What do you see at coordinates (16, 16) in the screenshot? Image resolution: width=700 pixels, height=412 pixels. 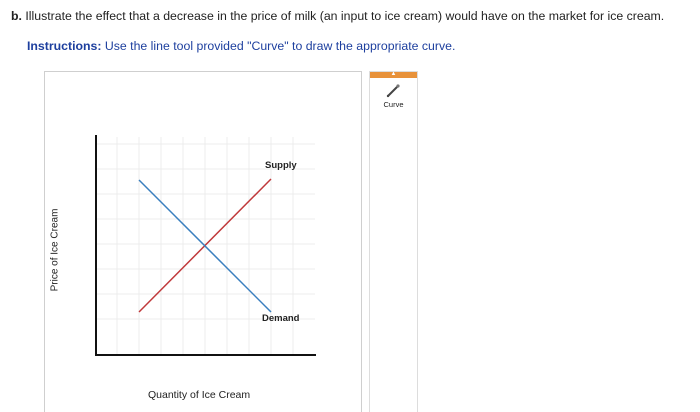 I see `question-label: b.` at bounding box center [16, 16].